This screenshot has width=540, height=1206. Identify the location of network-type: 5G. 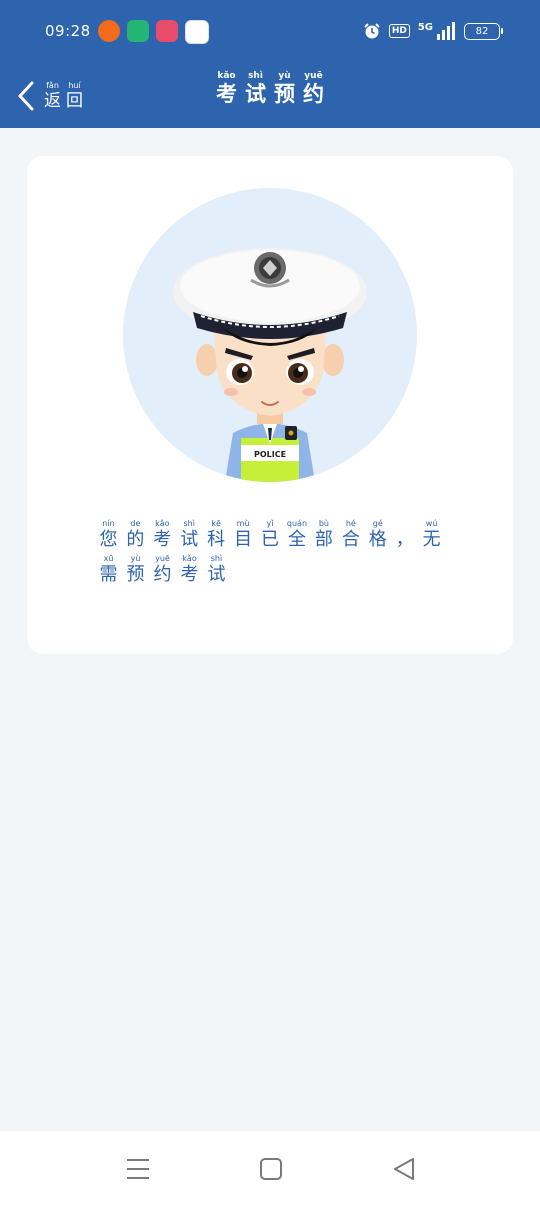
(425, 27).